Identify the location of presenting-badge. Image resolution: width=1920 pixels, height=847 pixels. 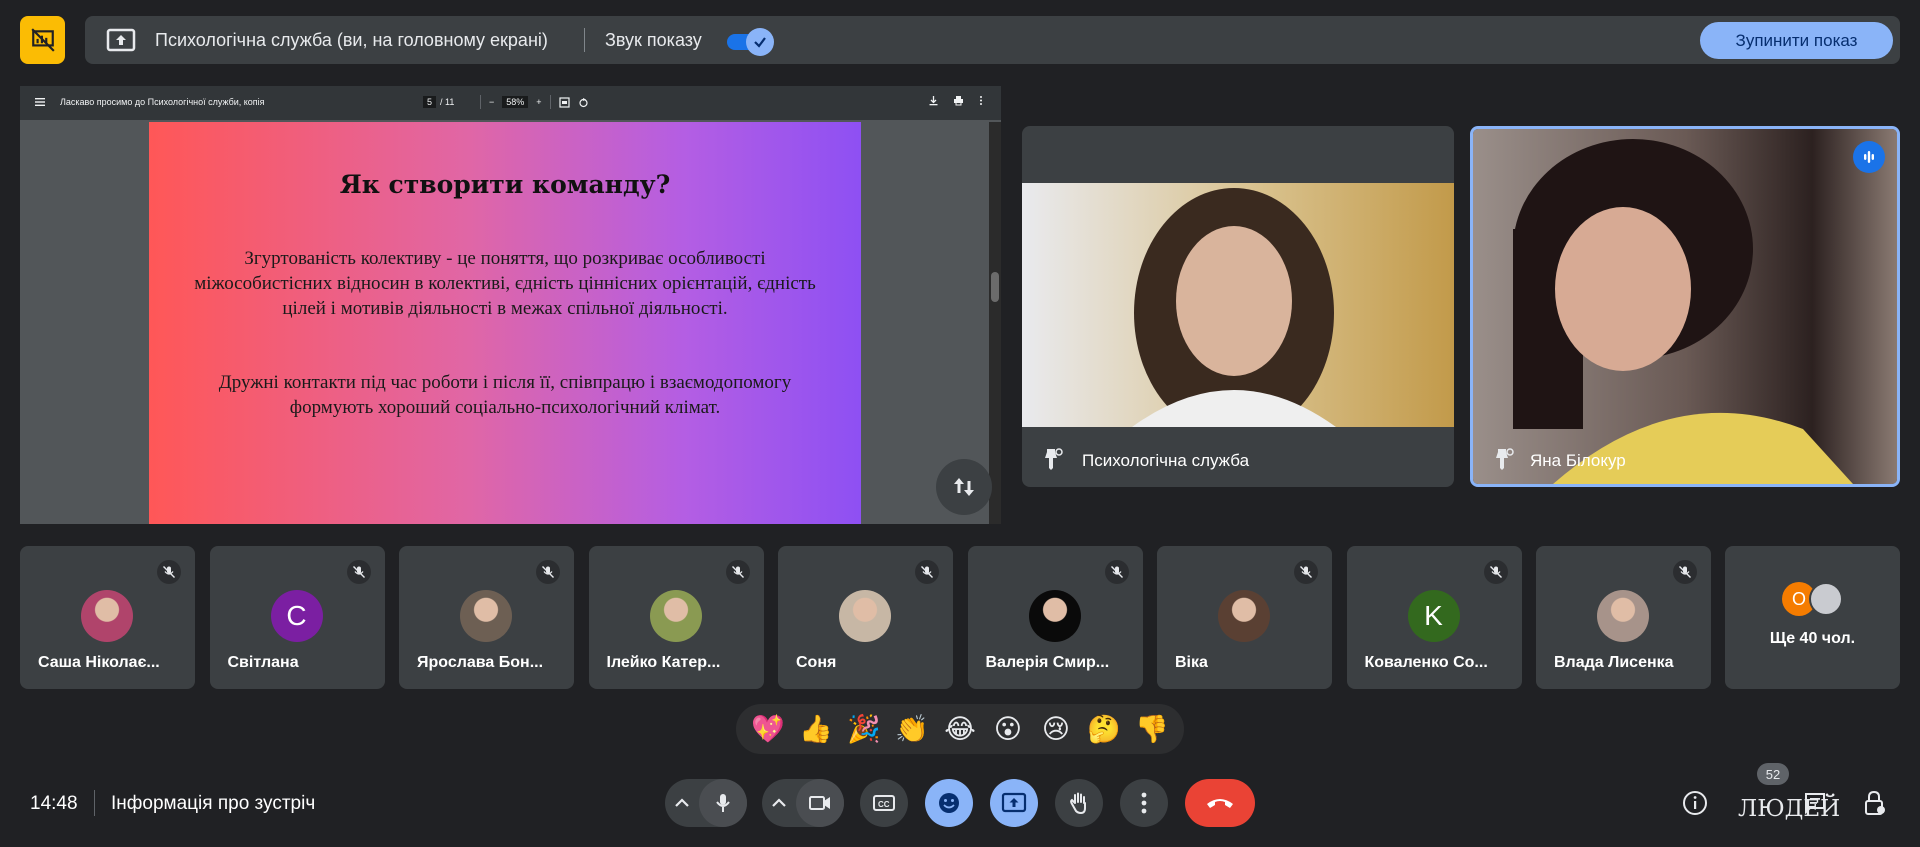
(42, 40).